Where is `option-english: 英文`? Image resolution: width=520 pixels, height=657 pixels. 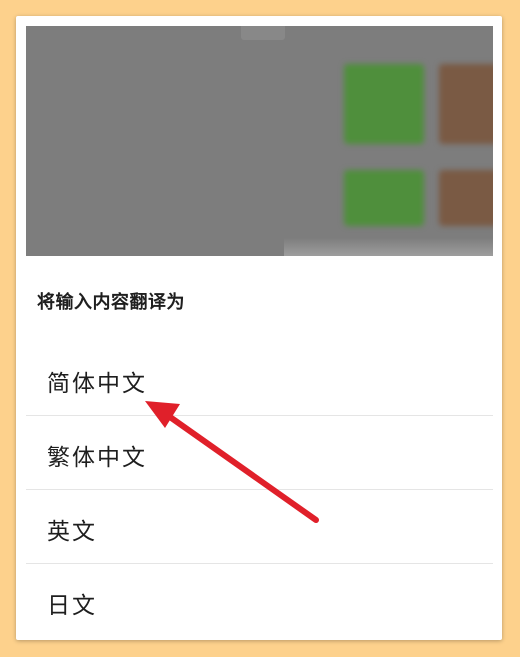
option-english: 英文 is located at coordinates (259, 526).